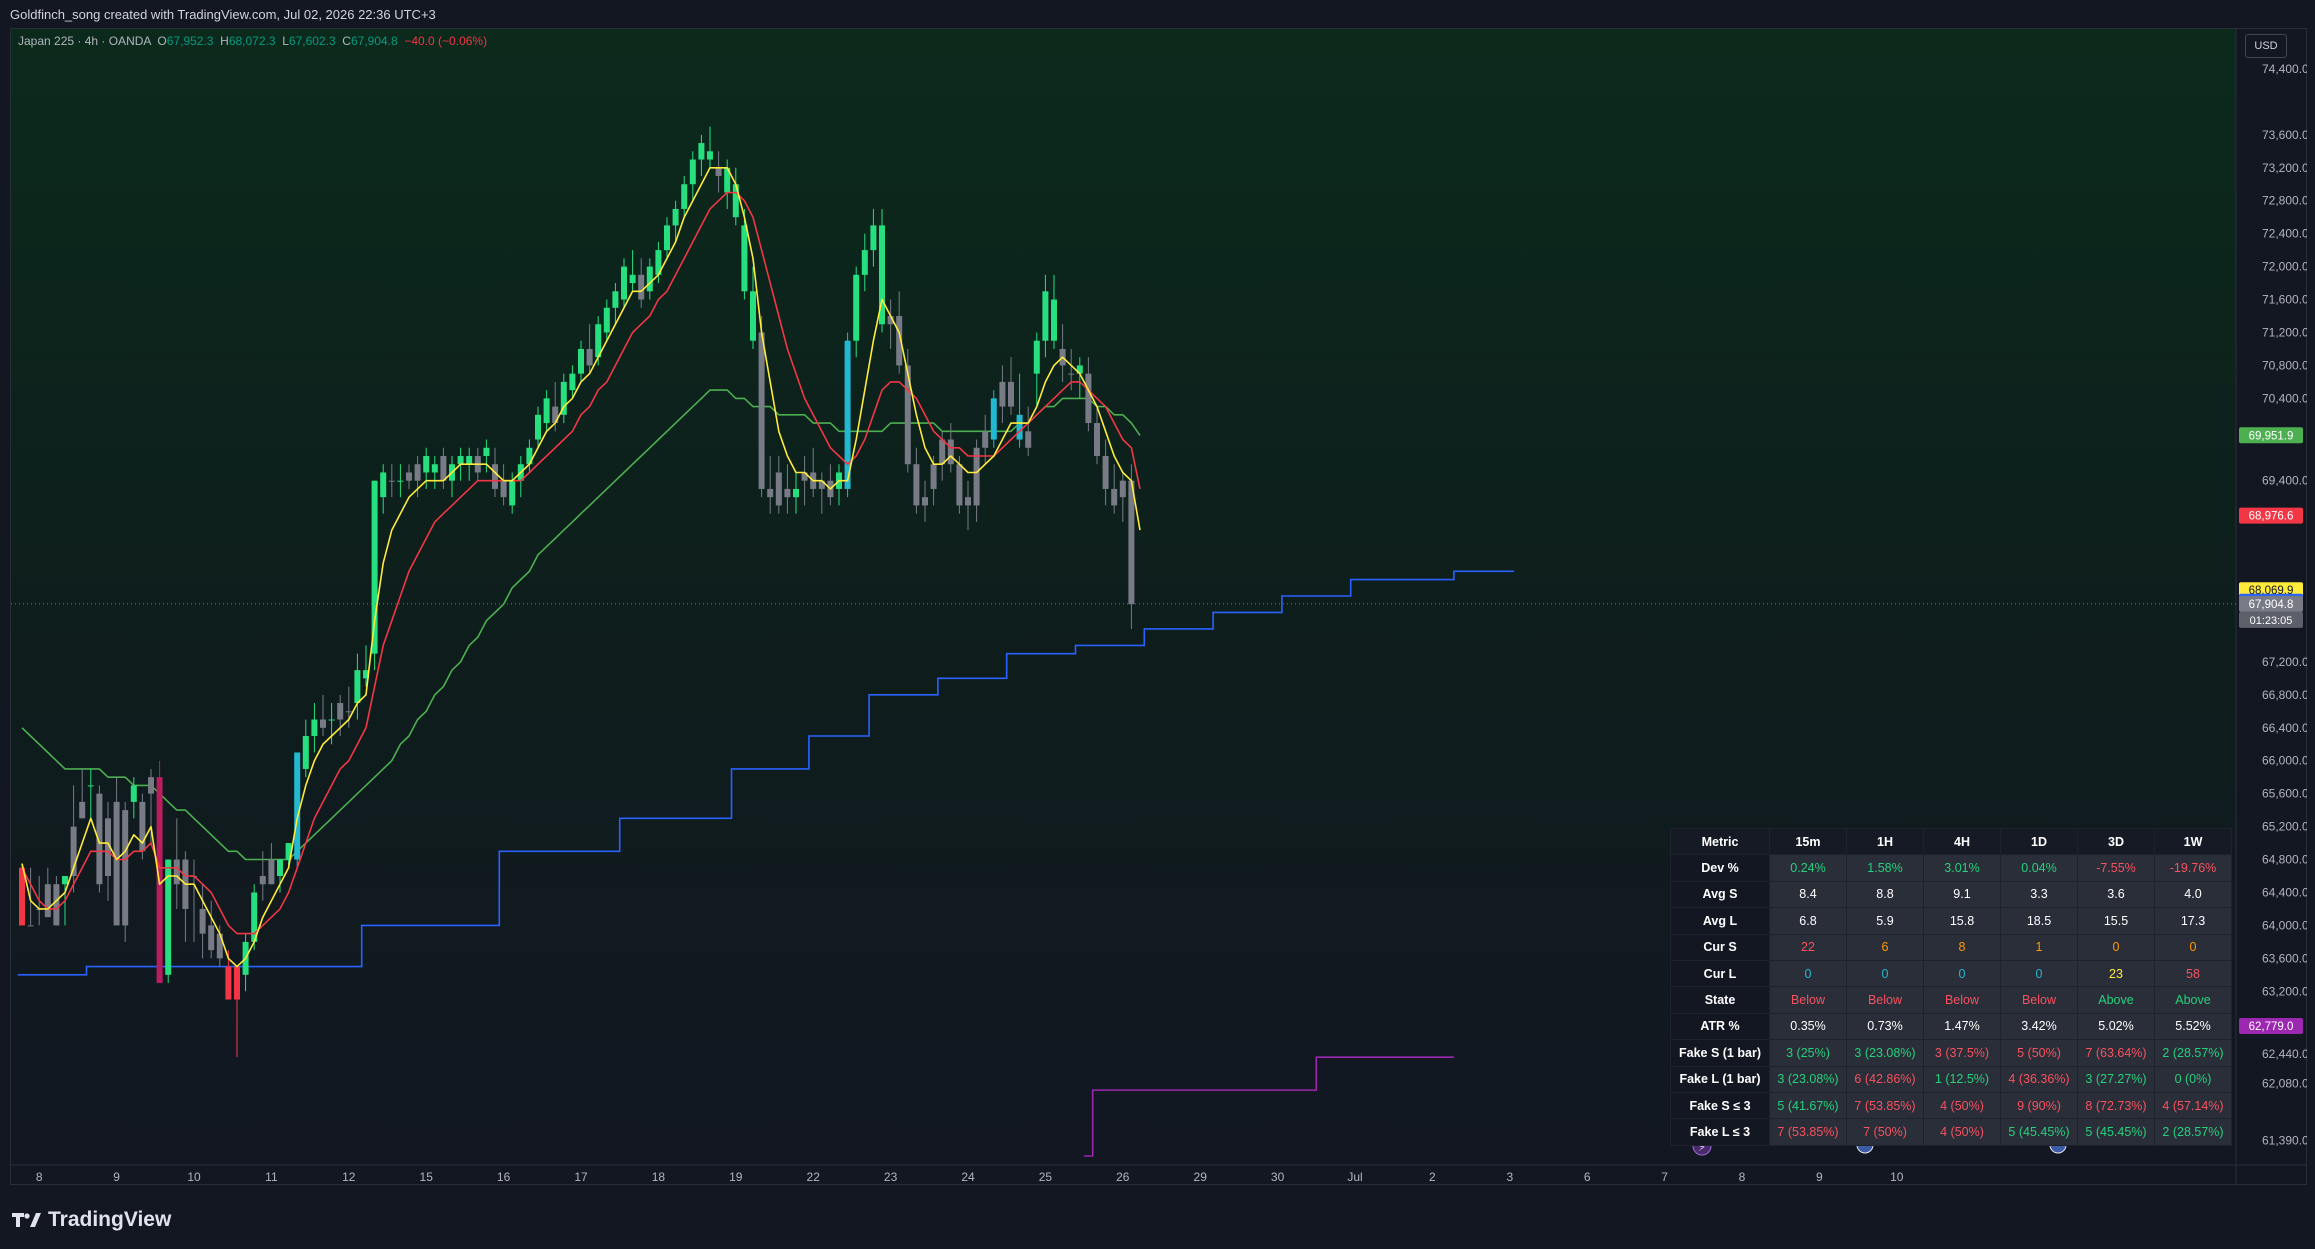  What do you see at coordinates (504, 1177) in the screenshot?
I see `time-tick-label: 16` at bounding box center [504, 1177].